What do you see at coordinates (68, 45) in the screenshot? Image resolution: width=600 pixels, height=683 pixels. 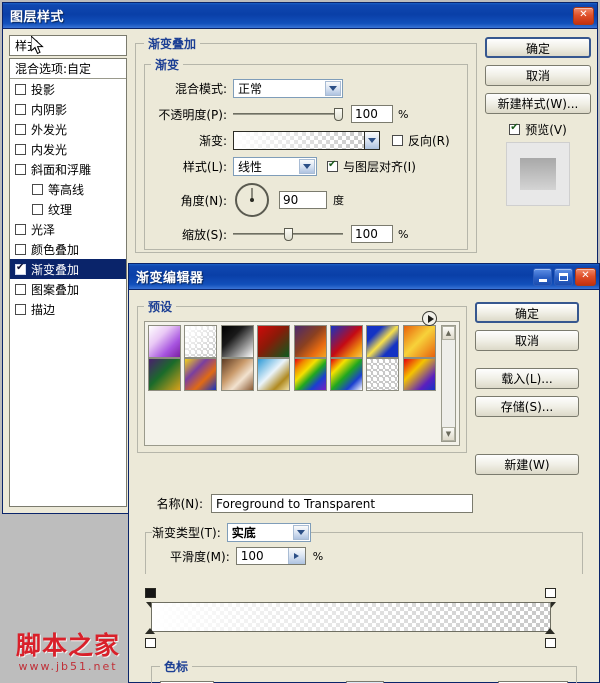 I see `styles-header: 样式` at bounding box center [68, 45].